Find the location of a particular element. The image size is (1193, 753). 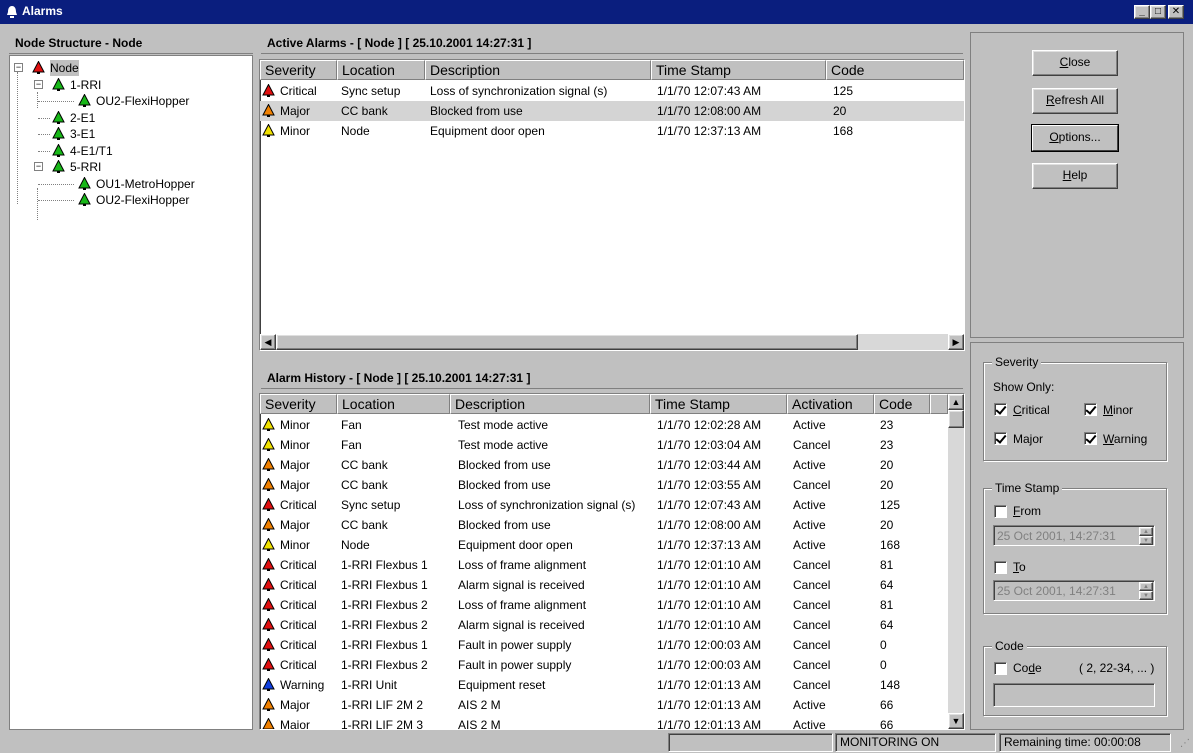

critical-label: Critical is located at coordinates (1031, 410).